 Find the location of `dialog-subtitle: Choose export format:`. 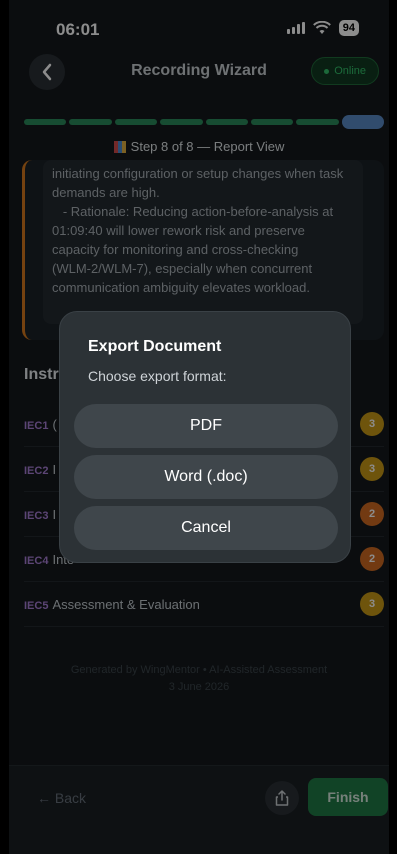

dialog-subtitle: Choose export format: is located at coordinates (157, 376).